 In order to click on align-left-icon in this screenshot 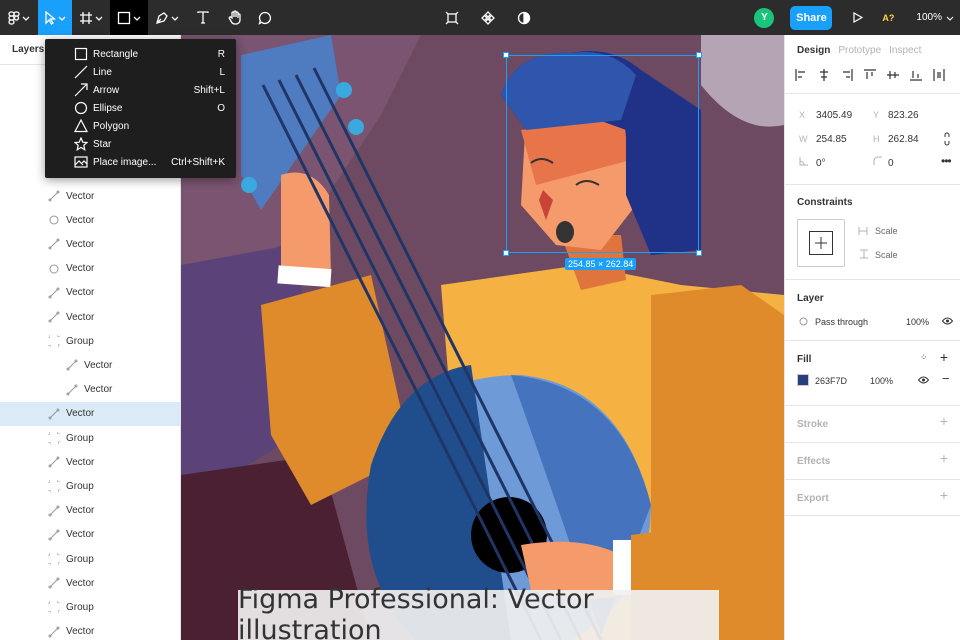, I will do `click(801, 75)`.